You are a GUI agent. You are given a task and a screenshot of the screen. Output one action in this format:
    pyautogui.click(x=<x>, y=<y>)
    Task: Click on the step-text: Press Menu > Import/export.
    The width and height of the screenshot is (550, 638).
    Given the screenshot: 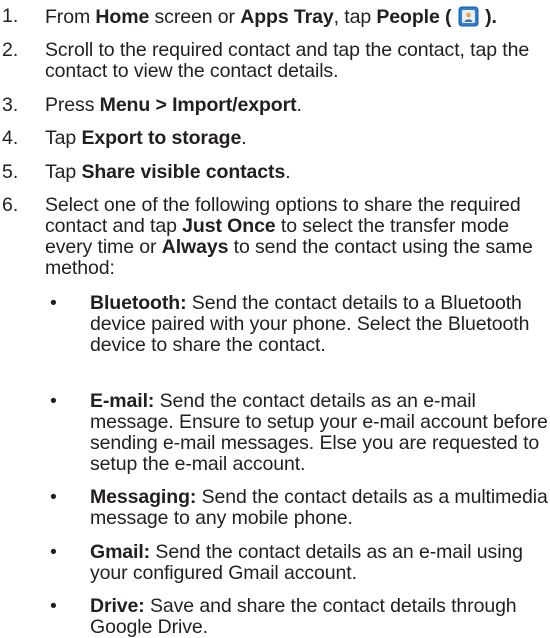 What is the action you would take?
    pyautogui.click(x=173, y=105)
    